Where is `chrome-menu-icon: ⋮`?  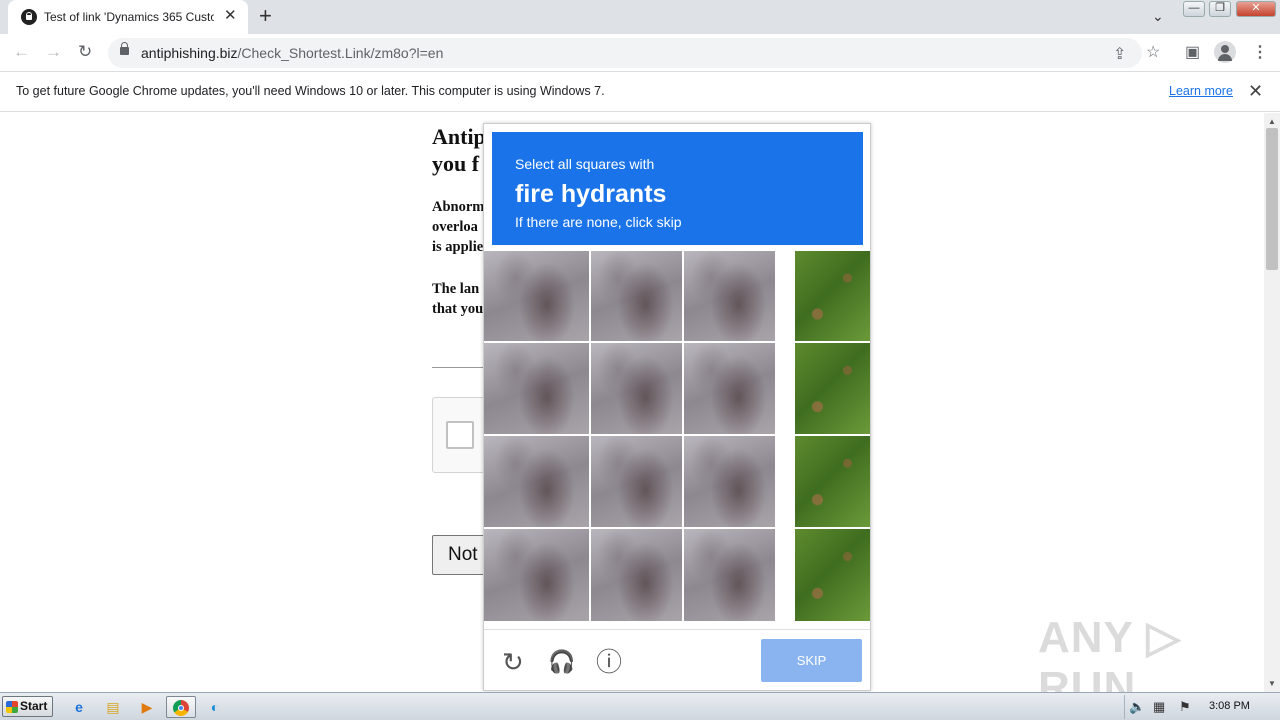 chrome-menu-icon: ⋮ is located at coordinates (1260, 52).